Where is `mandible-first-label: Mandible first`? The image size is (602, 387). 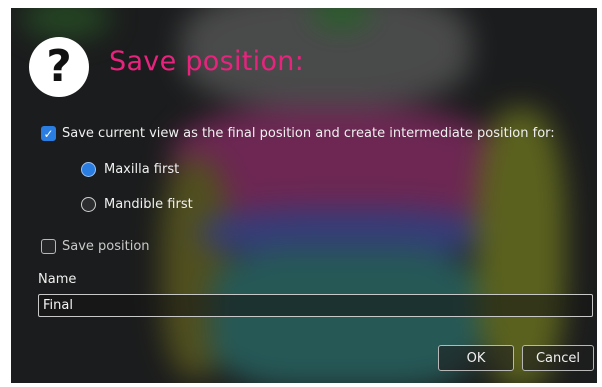 mandible-first-label: Mandible first is located at coordinates (148, 204).